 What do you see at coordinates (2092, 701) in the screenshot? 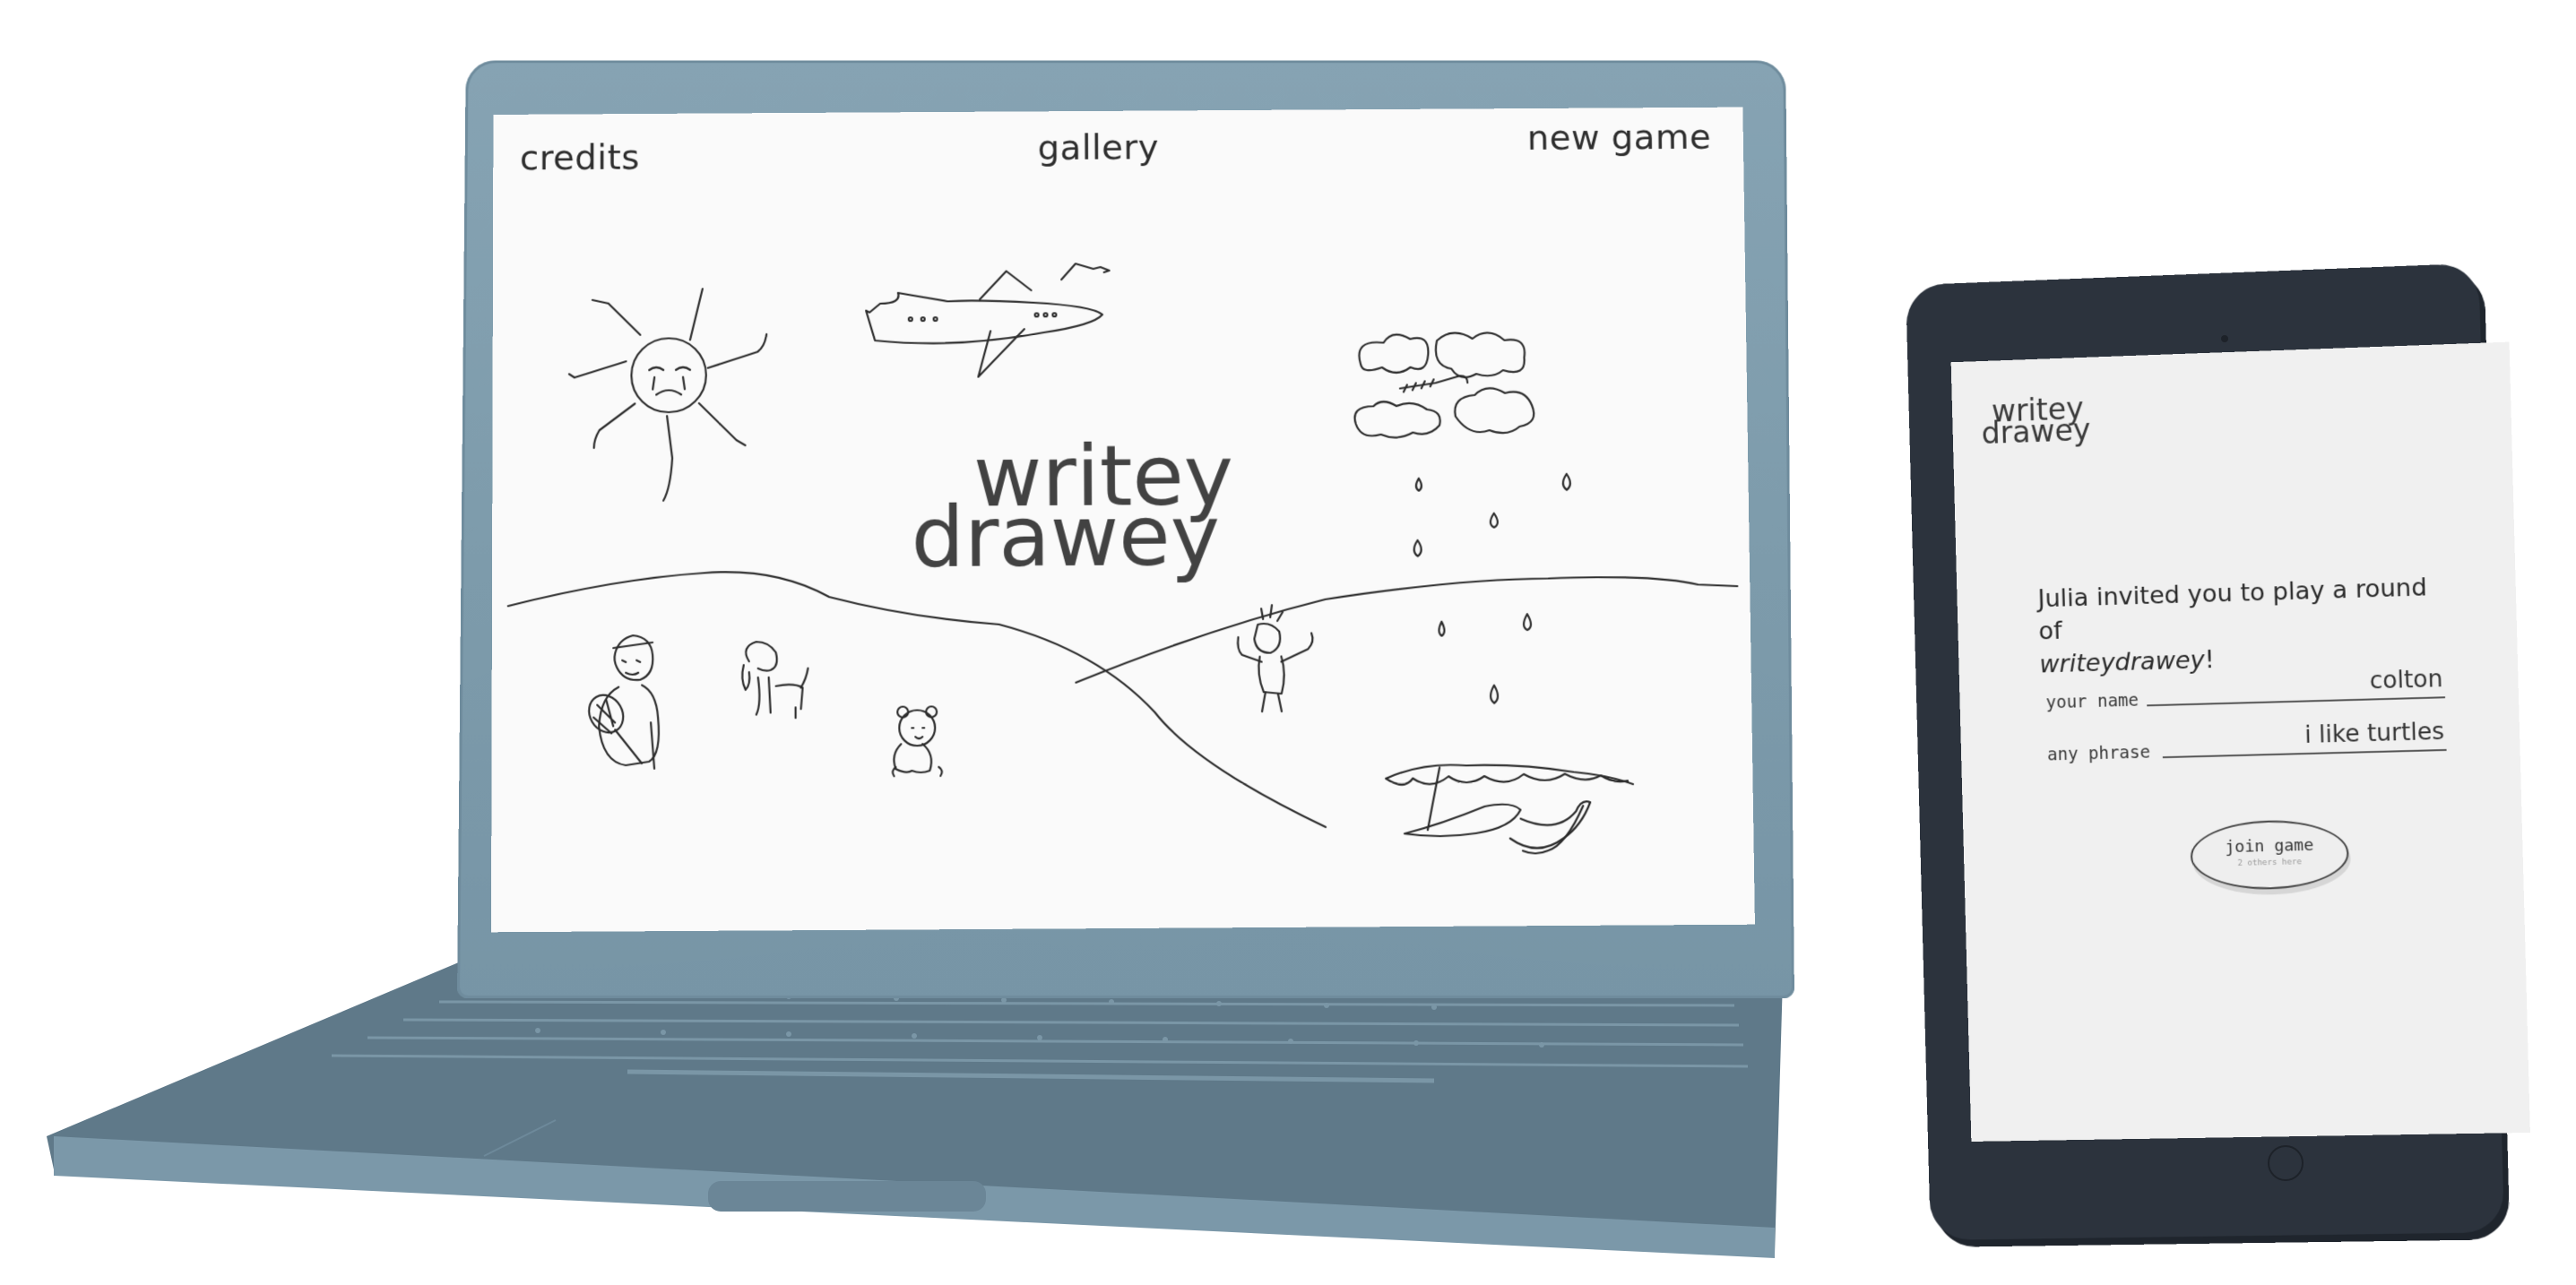
I see `name-label: your name` at bounding box center [2092, 701].